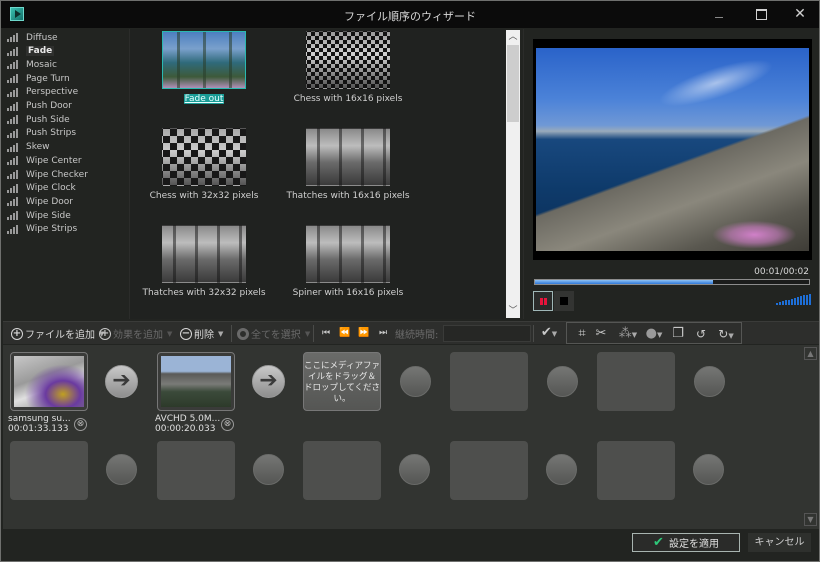 Image resolution: width=820 pixels, height=562 pixels. I want to click on category-item: Wipe Door, so click(40, 201).